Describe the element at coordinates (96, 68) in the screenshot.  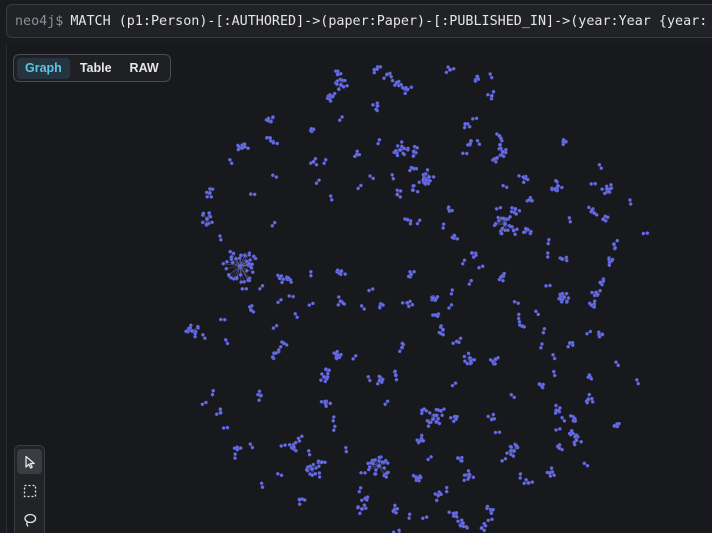
I see `table-view-button: Table` at that location.